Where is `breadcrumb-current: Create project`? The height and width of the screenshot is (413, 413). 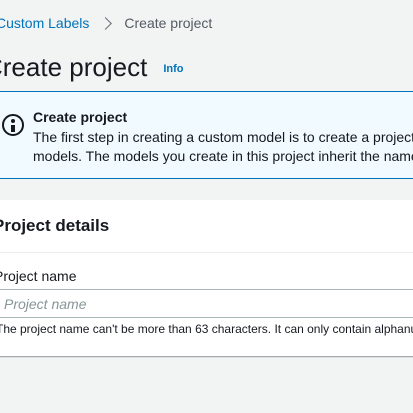 breadcrumb-current: Create project is located at coordinates (168, 23).